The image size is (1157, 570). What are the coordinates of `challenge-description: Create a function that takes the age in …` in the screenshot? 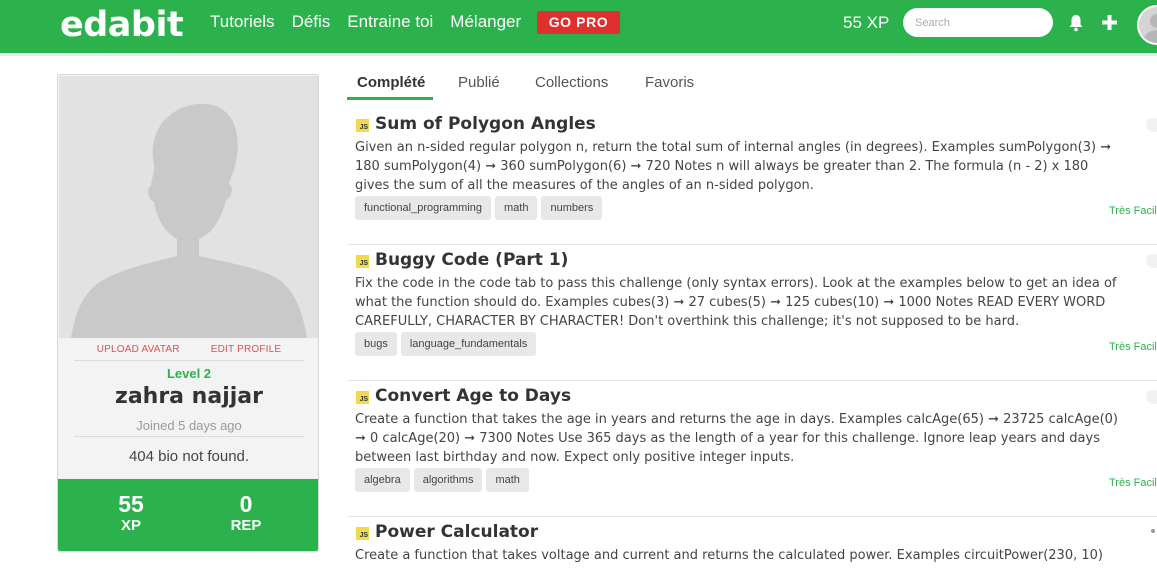 It's located at (737, 438).